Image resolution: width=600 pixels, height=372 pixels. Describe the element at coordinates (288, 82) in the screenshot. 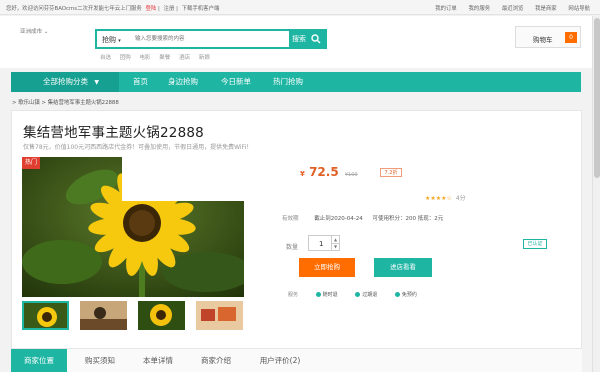

I see `nav-item-hot: 热门抢购` at that location.